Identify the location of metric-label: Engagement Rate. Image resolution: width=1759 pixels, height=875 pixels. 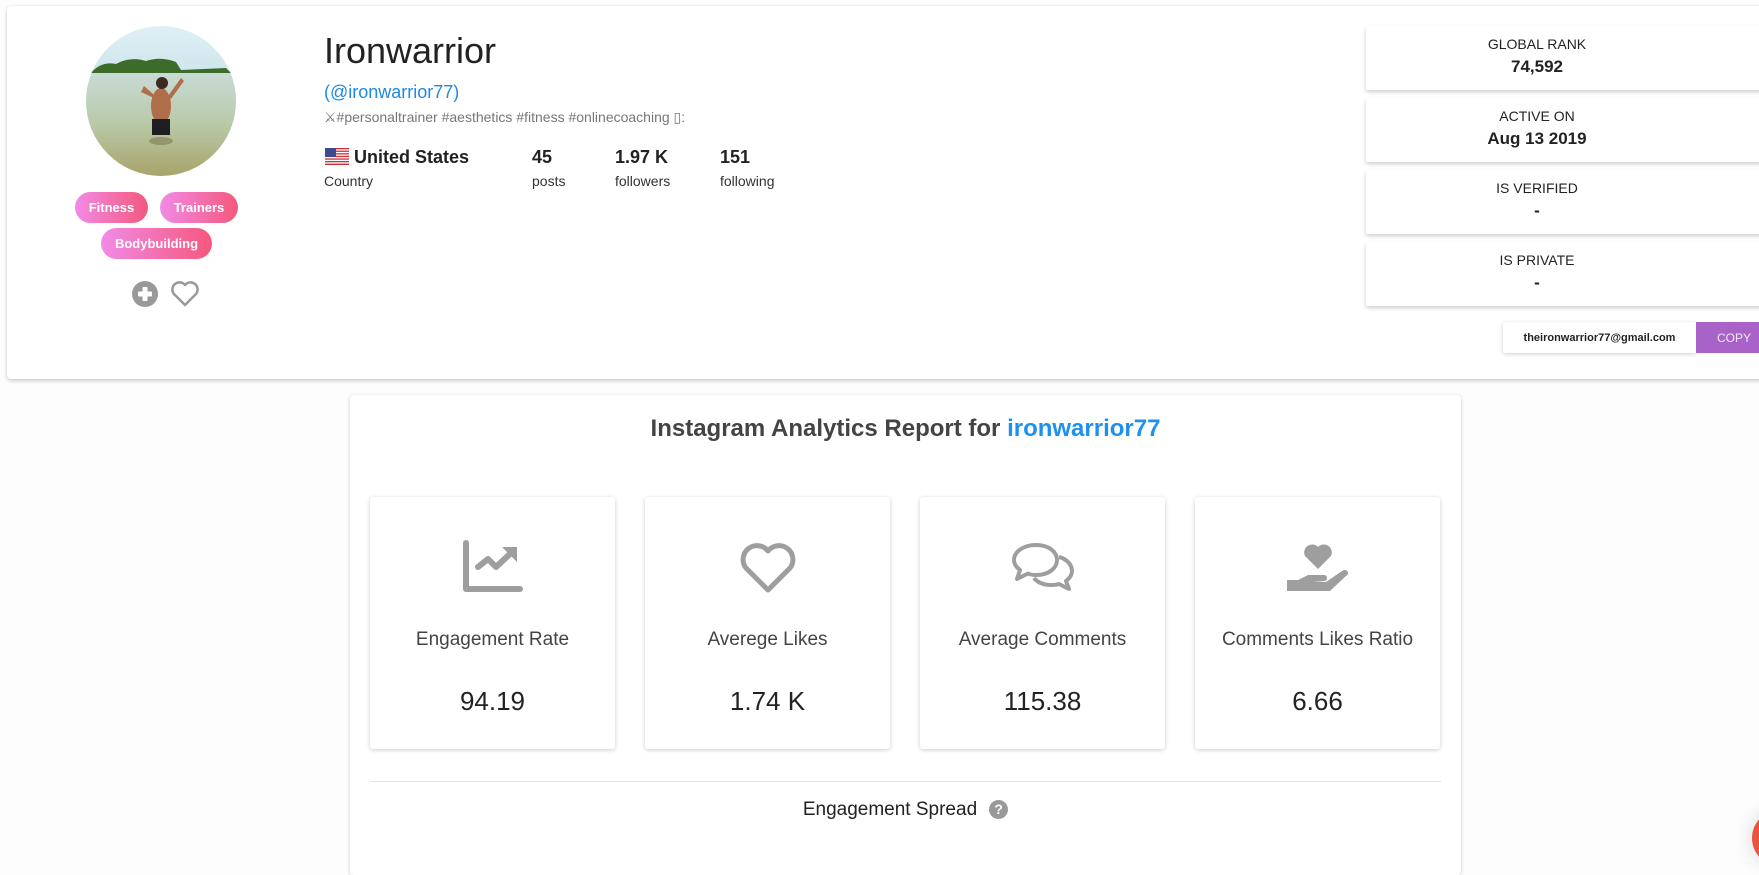
(492, 639).